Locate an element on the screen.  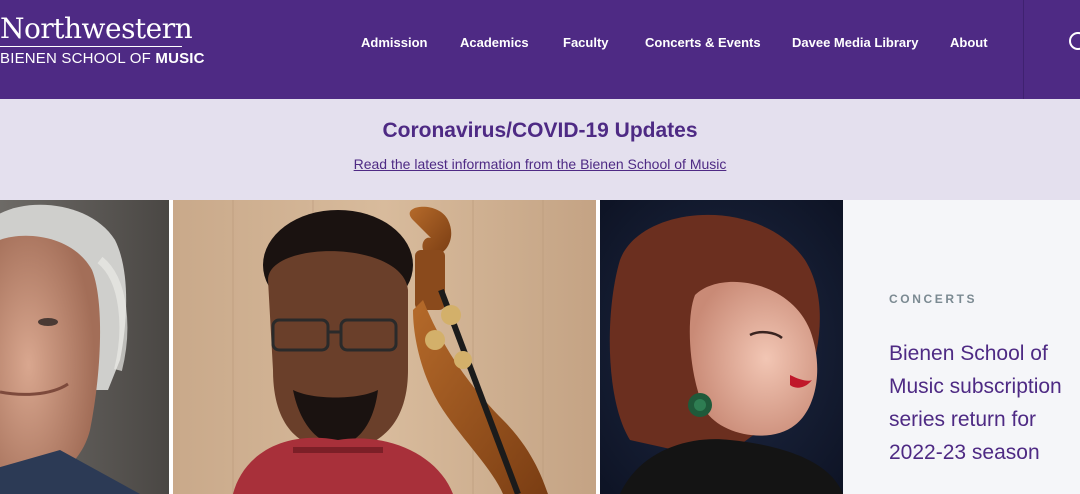
nav-admission: Admission is located at coordinates (394, 43).